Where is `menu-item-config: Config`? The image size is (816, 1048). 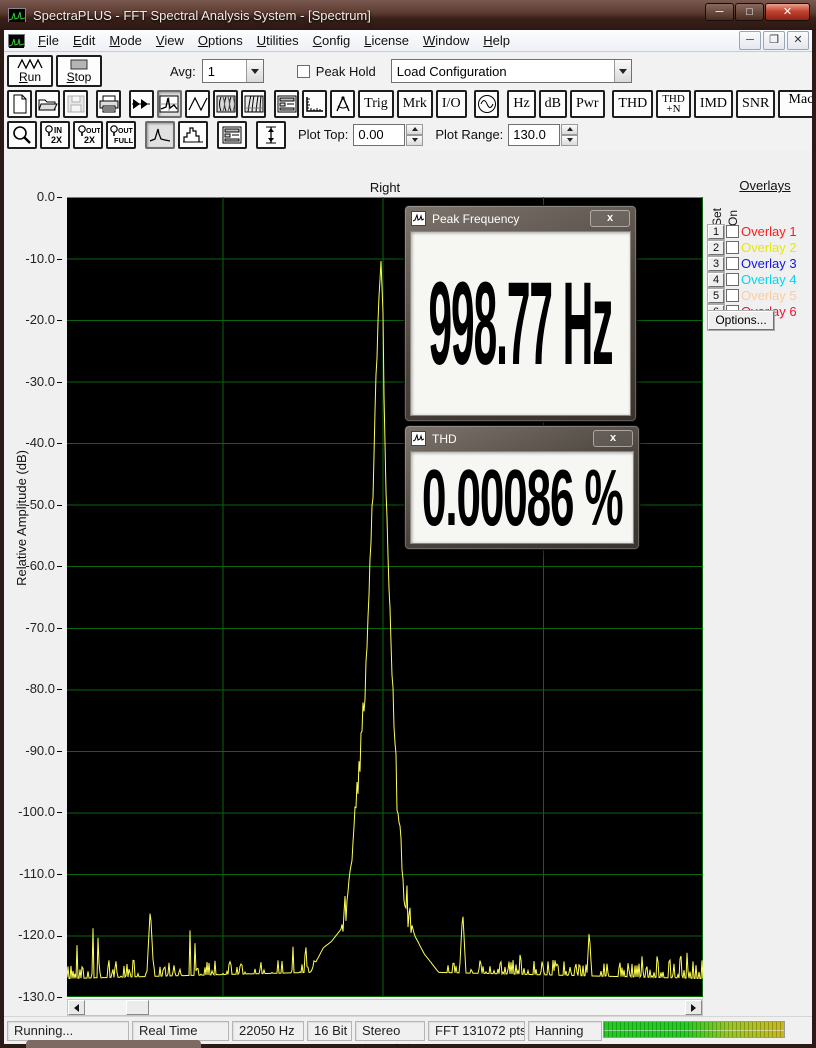
menu-item-config: Config is located at coordinates (332, 40).